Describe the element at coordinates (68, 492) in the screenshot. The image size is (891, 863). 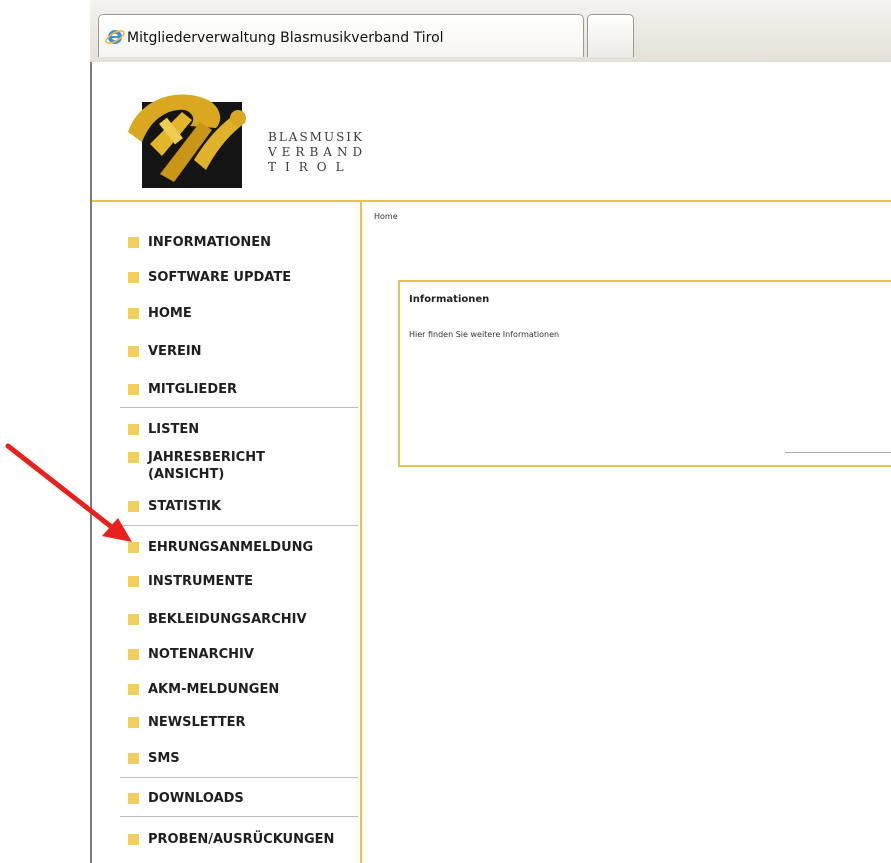
I see `red-arrow-annotation-icon` at that location.